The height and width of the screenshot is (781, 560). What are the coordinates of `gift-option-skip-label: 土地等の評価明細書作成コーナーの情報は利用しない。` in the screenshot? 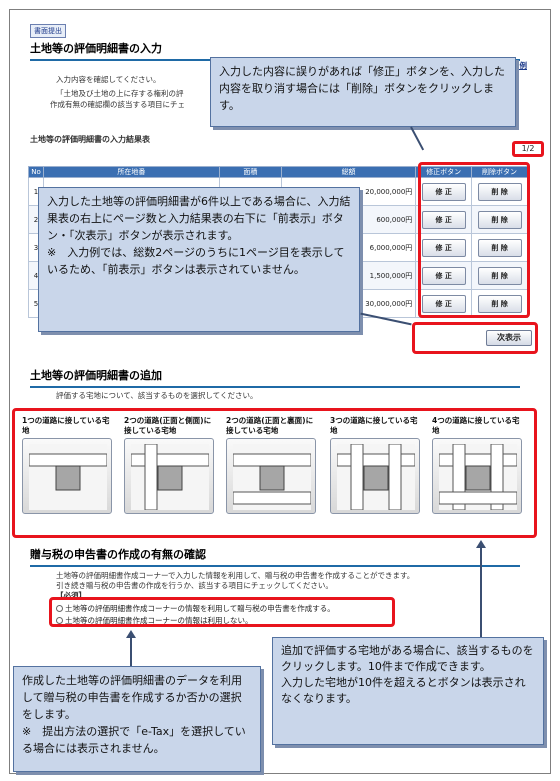 It's located at (159, 620).